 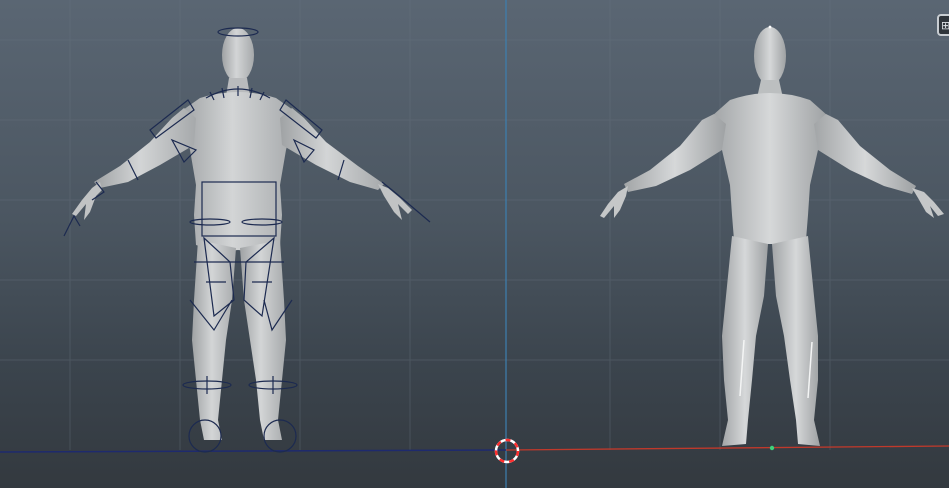 What do you see at coordinates (727, 448) in the screenshot?
I see `x-axis-line` at bounding box center [727, 448].